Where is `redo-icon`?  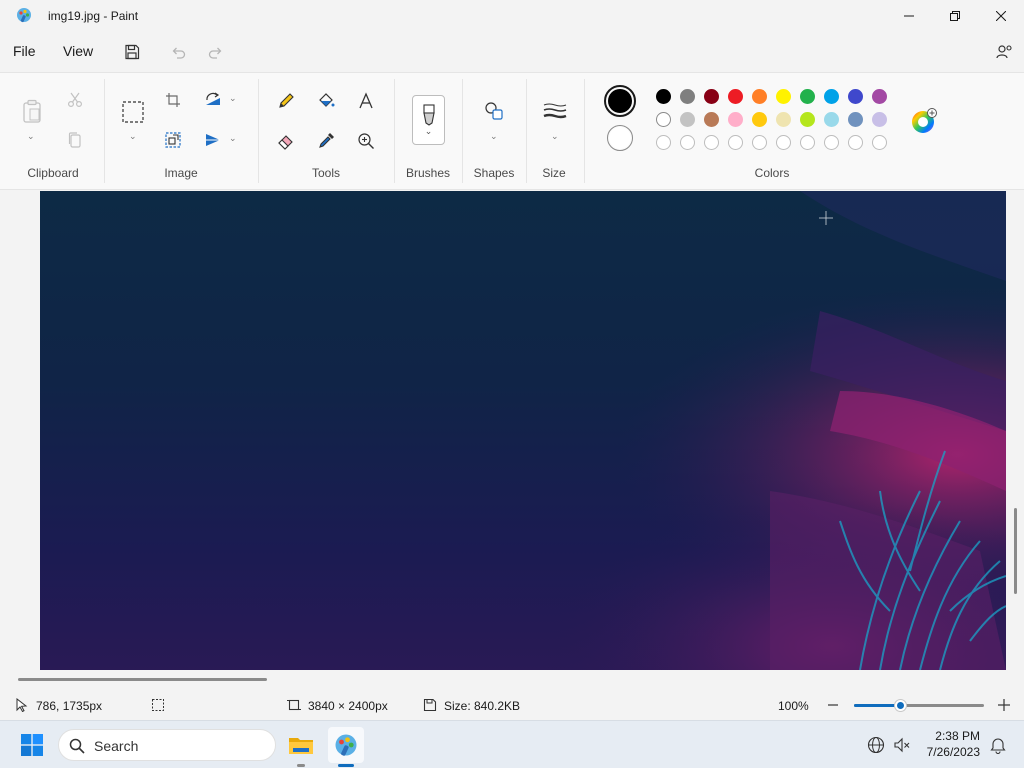 redo-icon is located at coordinates (216, 52).